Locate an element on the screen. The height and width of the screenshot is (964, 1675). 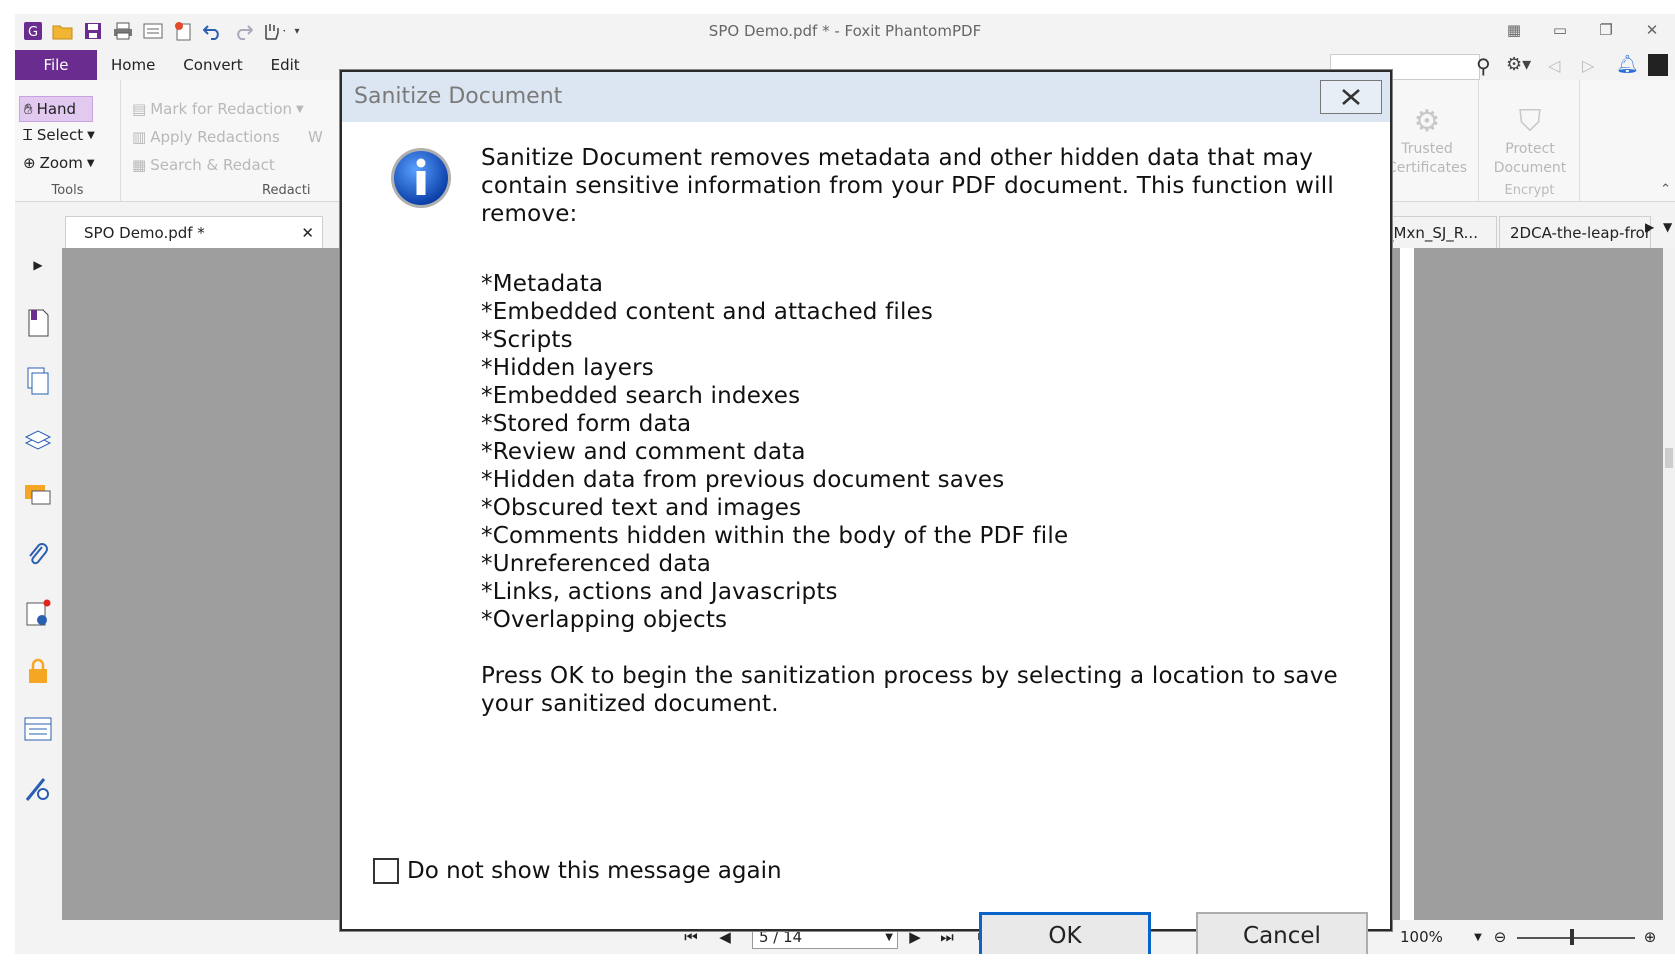
settings-gear-icon: ⚙▾ is located at coordinates (1518, 64).